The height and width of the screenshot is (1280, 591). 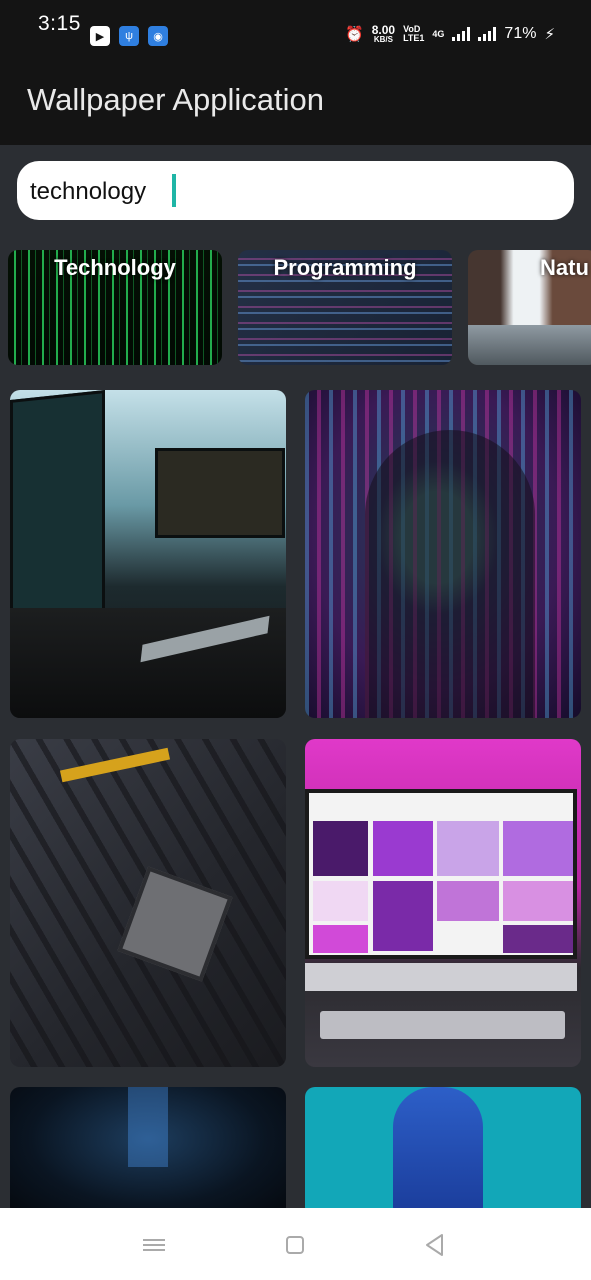 I want to click on alarm-icon: ⏰, so click(x=354, y=34).